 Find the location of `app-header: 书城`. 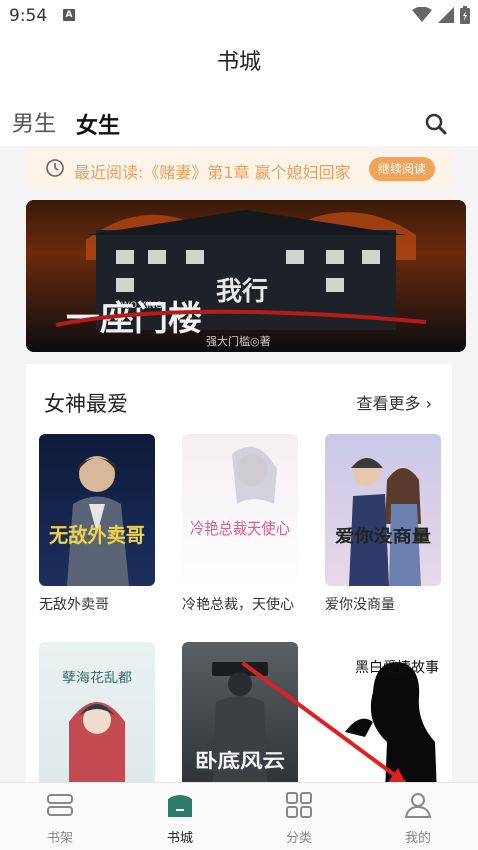

app-header: 书城 is located at coordinates (239, 60).